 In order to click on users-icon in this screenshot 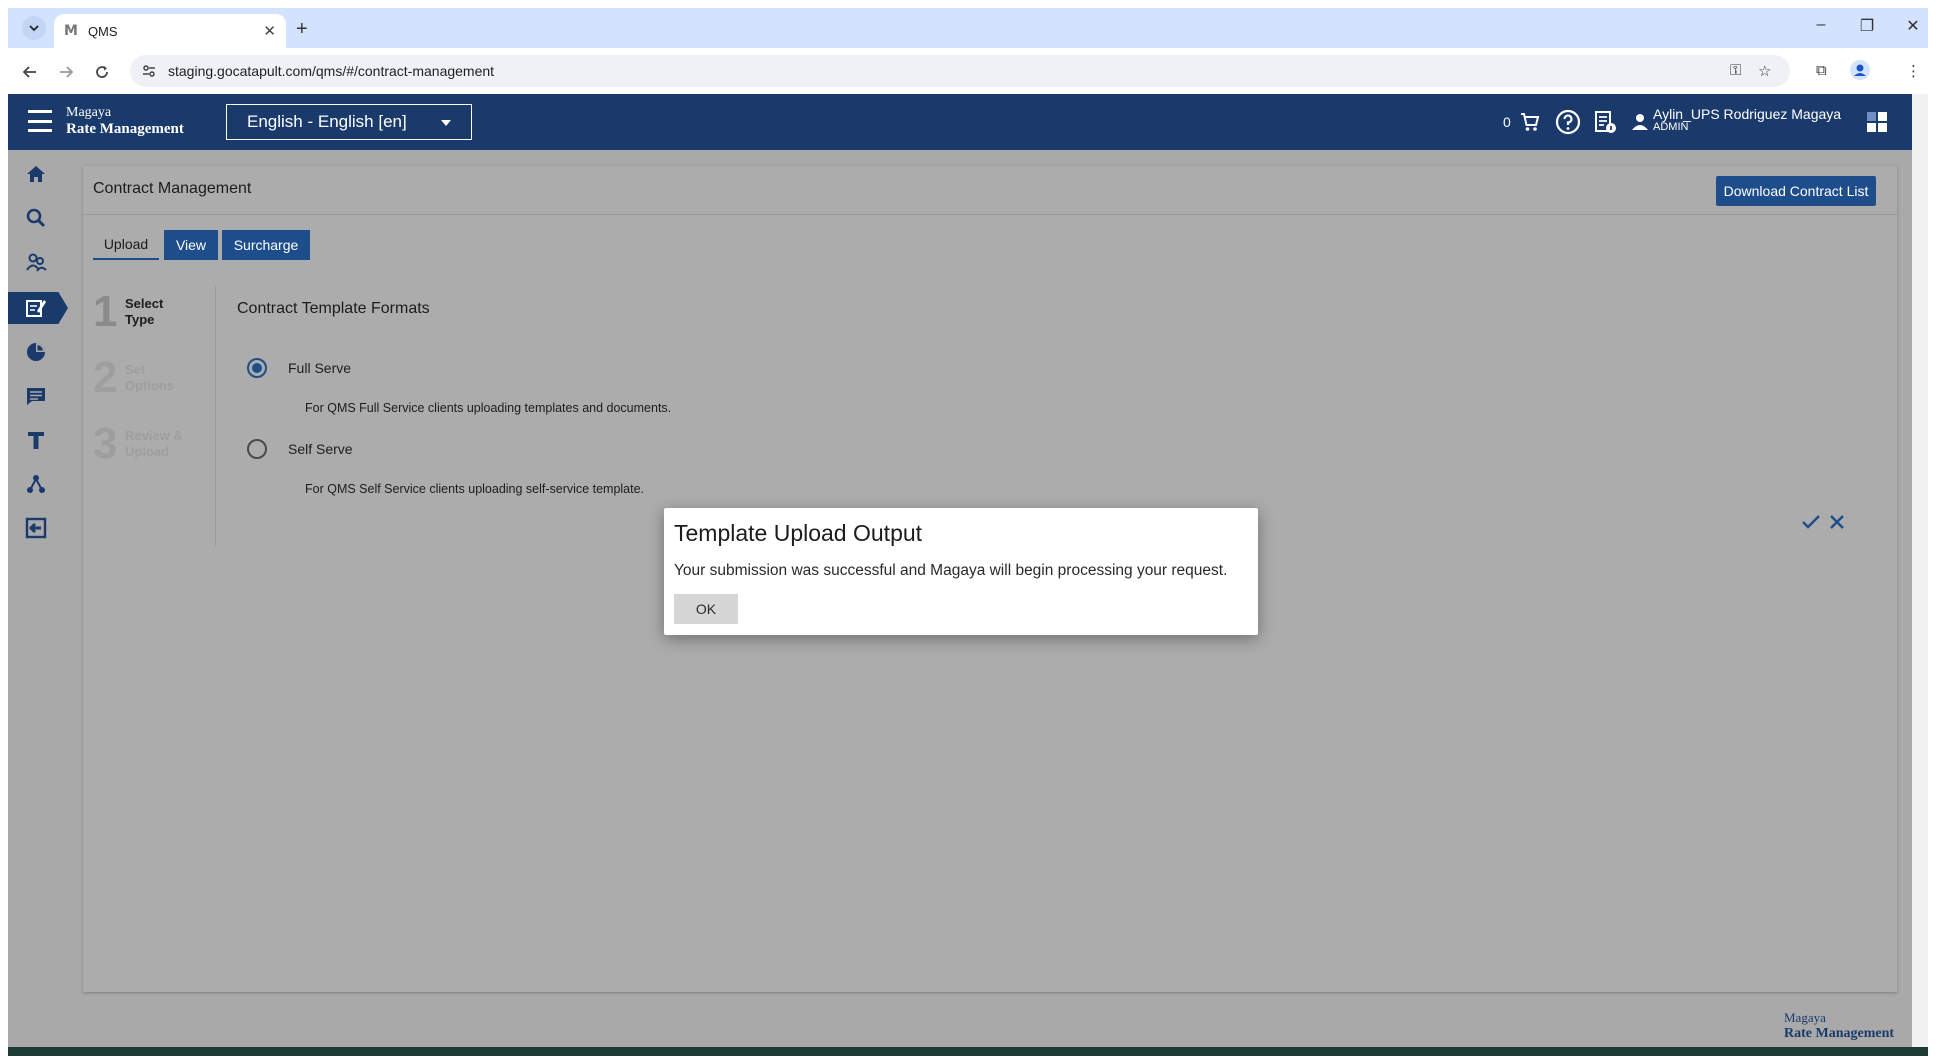, I will do `click(36, 262)`.